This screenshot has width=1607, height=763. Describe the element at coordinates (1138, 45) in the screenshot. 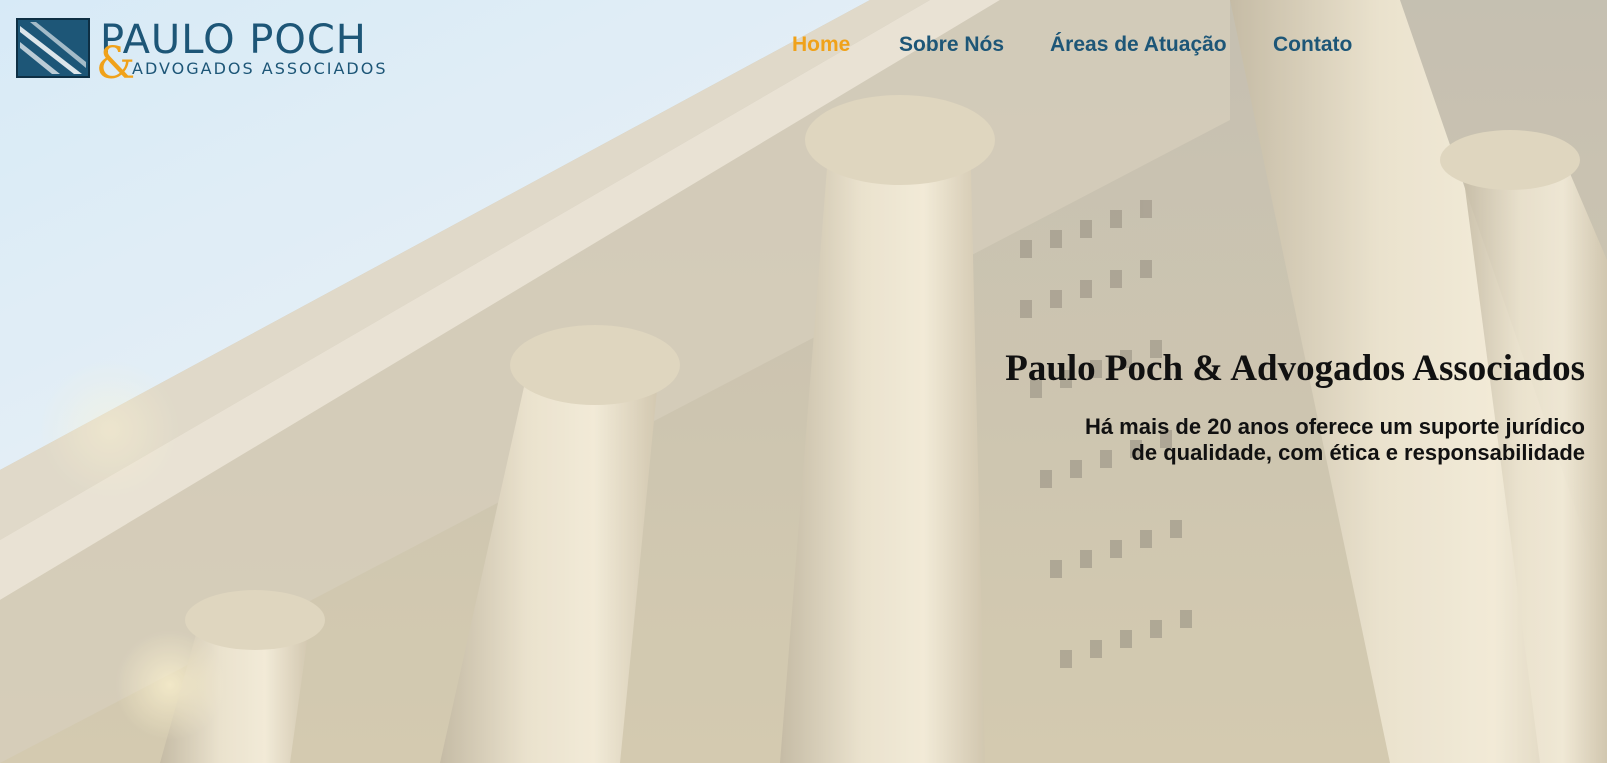

I see `nav-item-areas-de-atuacao: Áreas de Atuação` at that location.